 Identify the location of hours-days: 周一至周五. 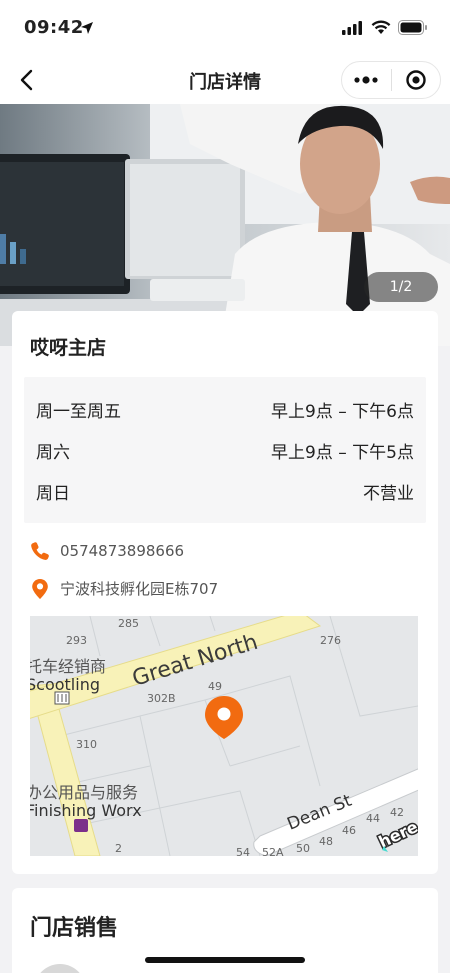
(78, 411).